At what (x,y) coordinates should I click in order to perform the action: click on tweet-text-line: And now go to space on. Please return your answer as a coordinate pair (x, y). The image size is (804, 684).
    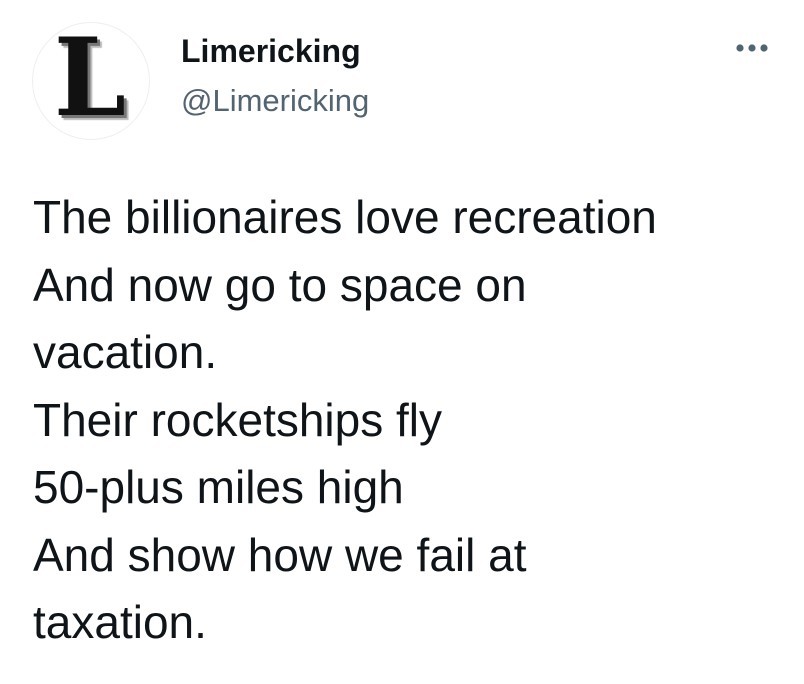
    Looking at the image, I should click on (280, 284).